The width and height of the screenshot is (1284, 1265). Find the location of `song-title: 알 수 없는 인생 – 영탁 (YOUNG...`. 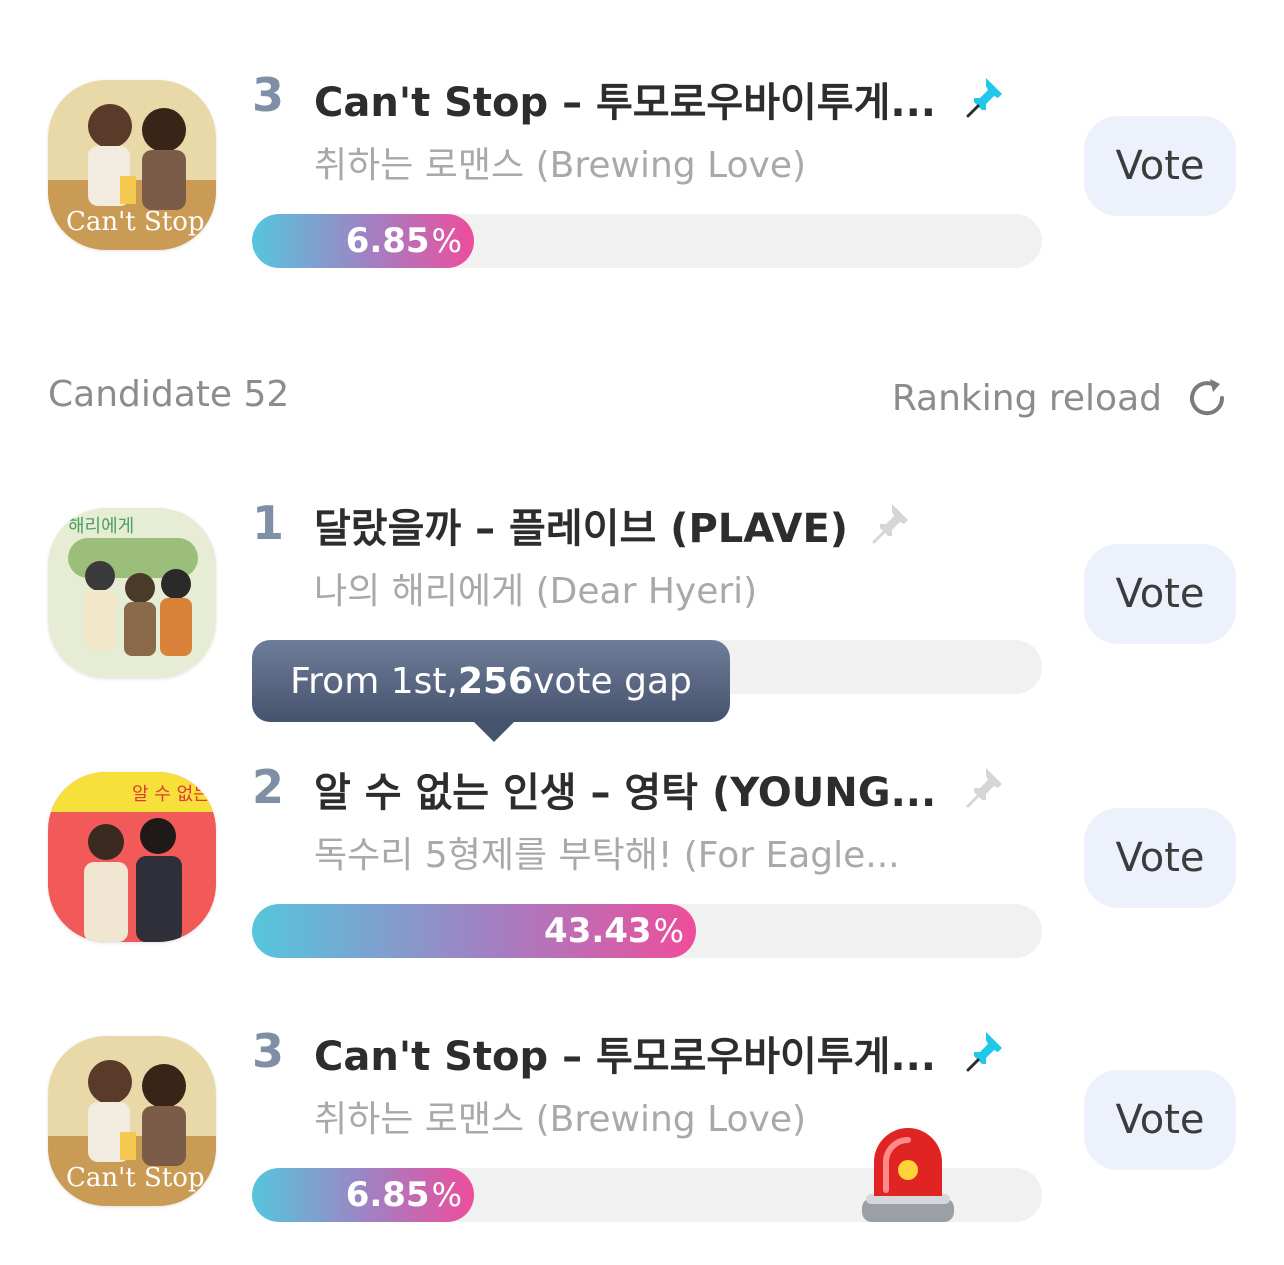

song-title: 알 수 없는 인생 – 영탁 (YOUNG... is located at coordinates (625, 793).